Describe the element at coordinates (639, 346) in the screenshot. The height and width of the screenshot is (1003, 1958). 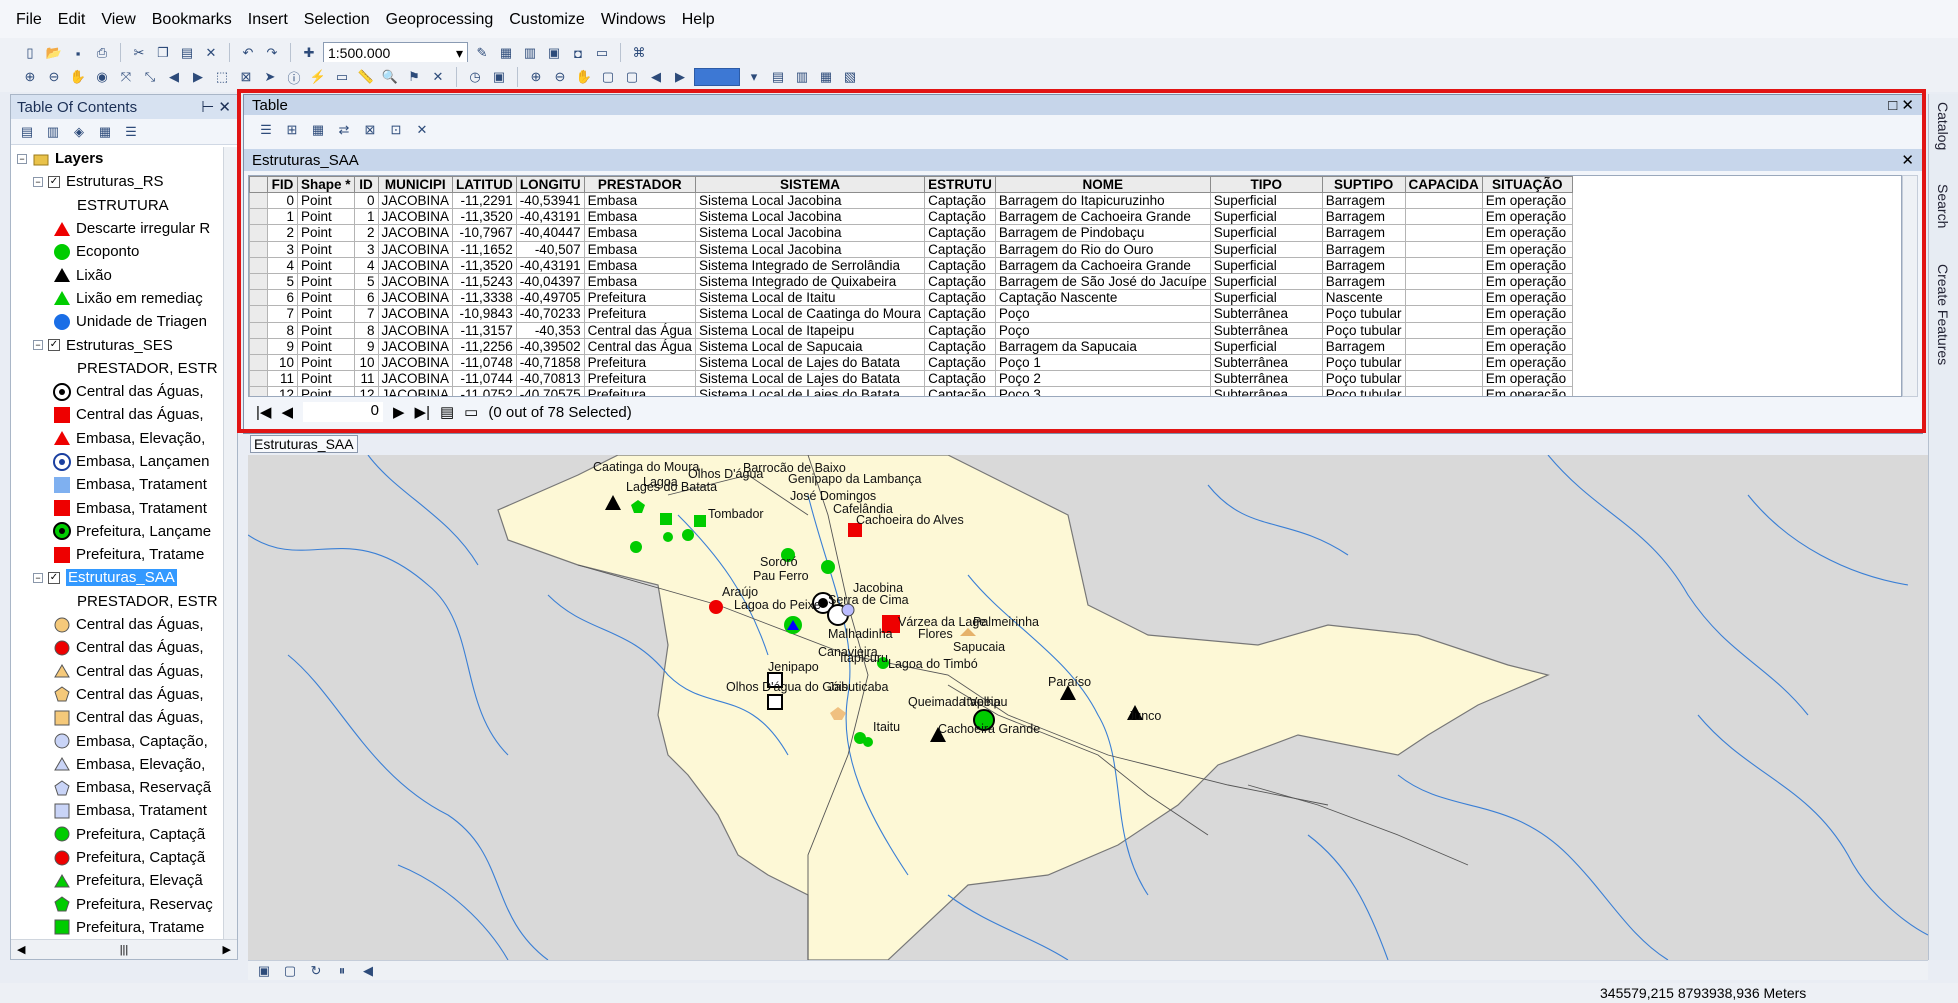
I see `table-cell: Central das Água` at that location.